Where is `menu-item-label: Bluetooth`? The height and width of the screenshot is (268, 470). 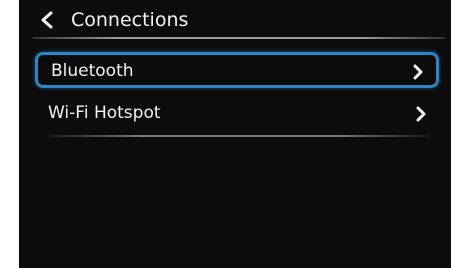 menu-item-label: Bluetooth is located at coordinates (92, 71).